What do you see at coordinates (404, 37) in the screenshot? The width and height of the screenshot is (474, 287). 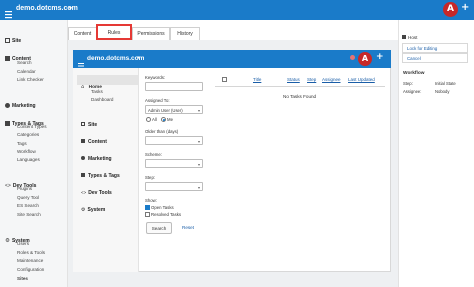 I see `host-icon` at bounding box center [404, 37].